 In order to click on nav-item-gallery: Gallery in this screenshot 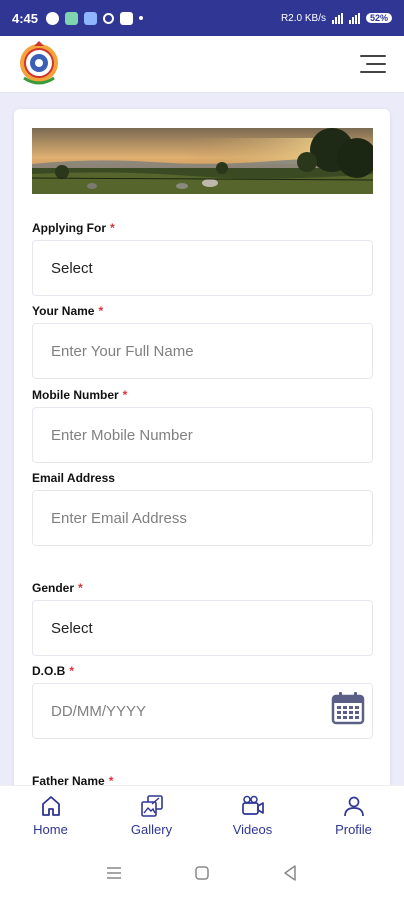, I will do `click(151, 815)`.